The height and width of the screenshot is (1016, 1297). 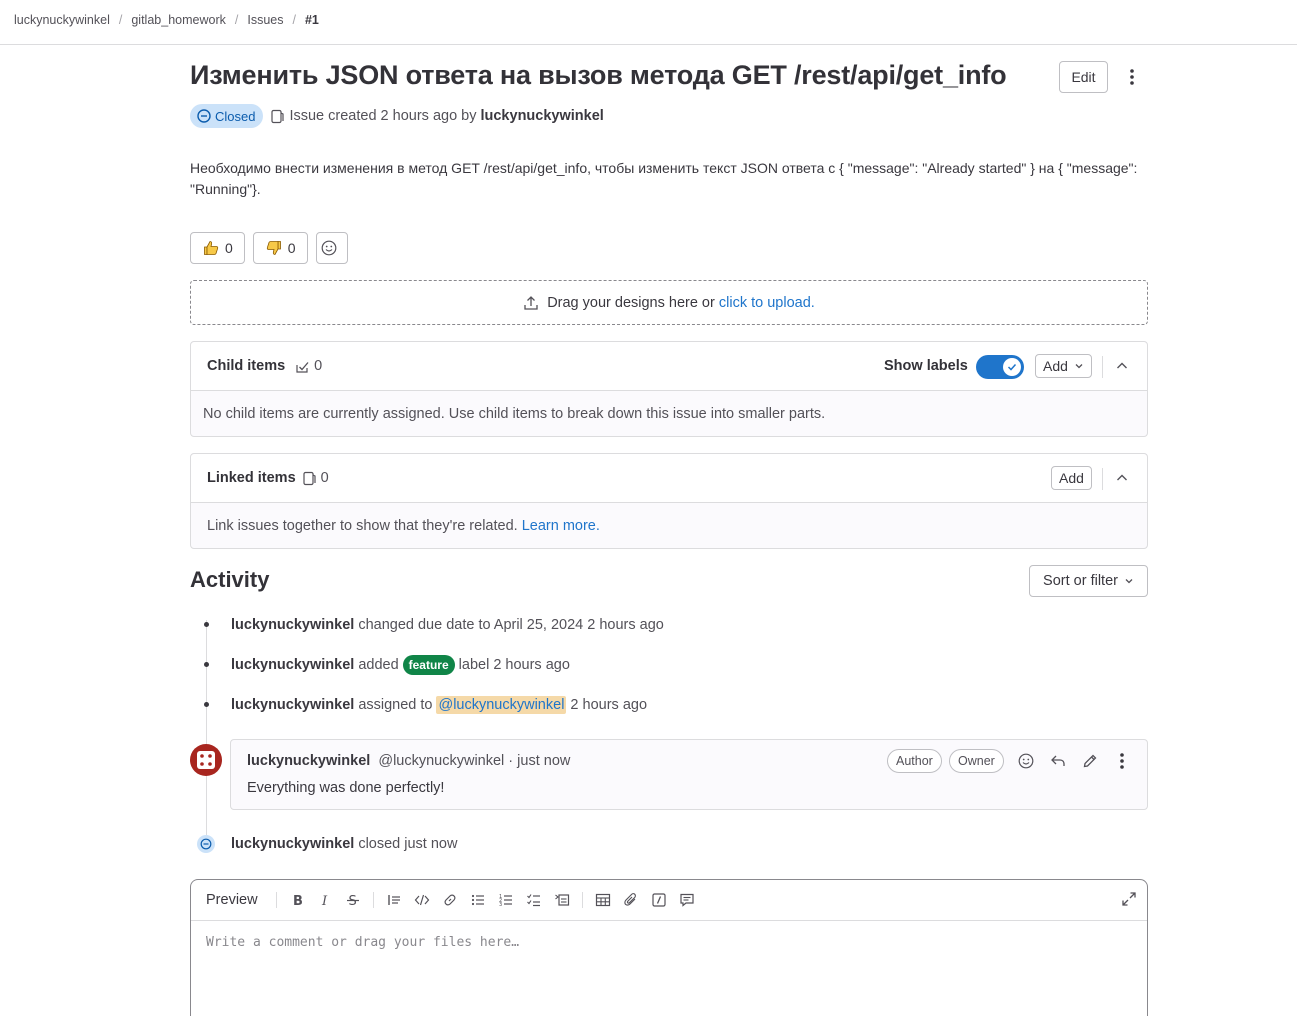 What do you see at coordinates (395, 705) in the screenshot?
I see `note-text: assigned to` at bounding box center [395, 705].